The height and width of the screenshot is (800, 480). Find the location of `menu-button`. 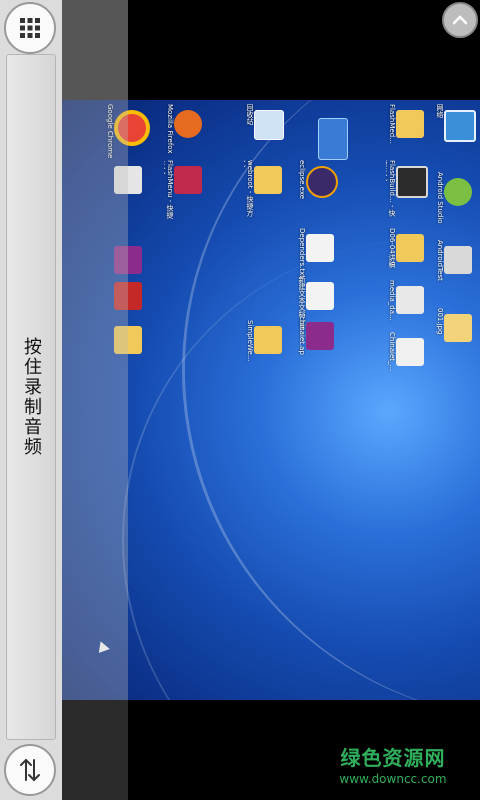

menu-button is located at coordinates (30, 28).